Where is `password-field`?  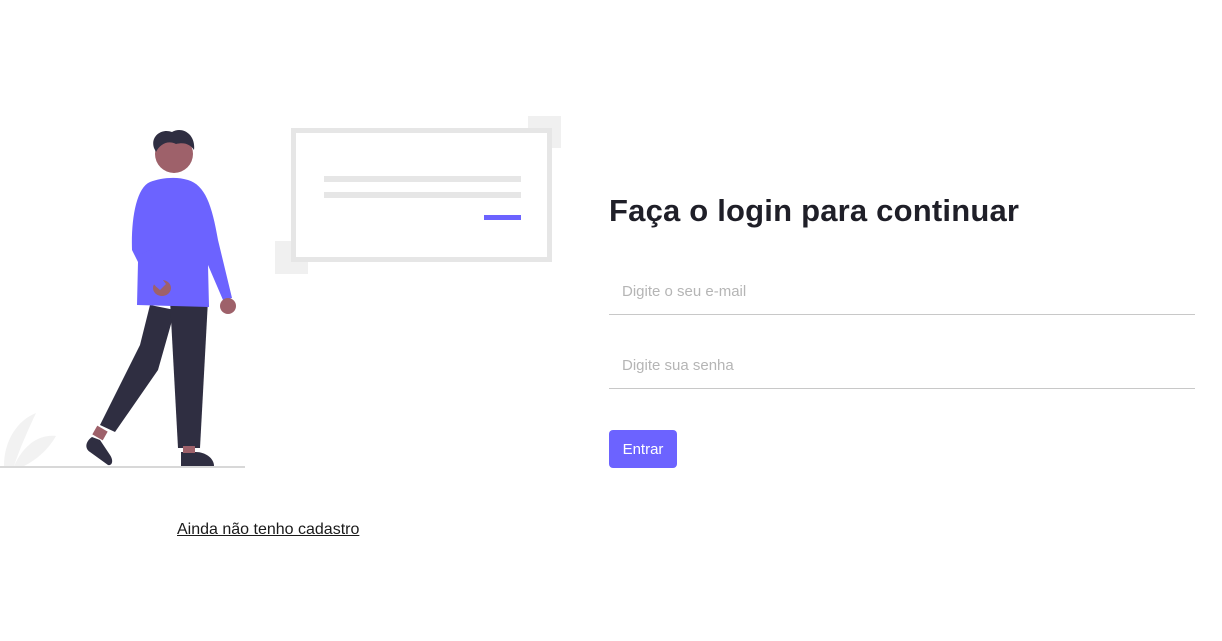 password-field is located at coordinates (902, 366).